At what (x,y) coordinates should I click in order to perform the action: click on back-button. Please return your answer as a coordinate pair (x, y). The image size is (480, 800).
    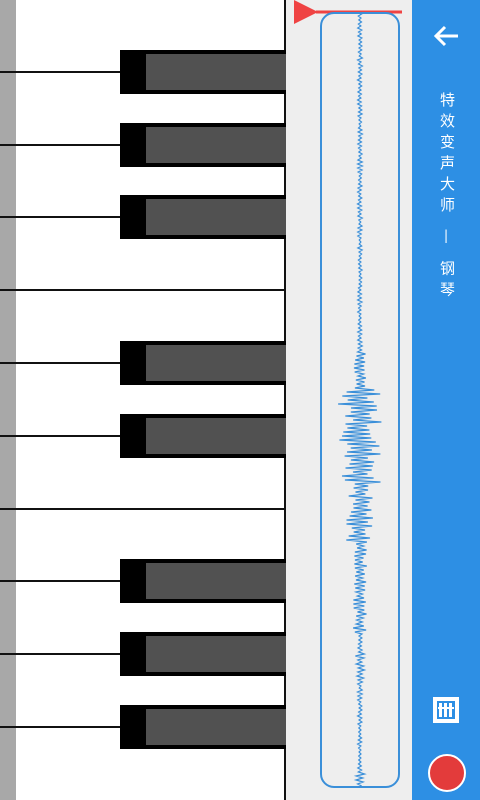
    Looking at the image, I should click on (446, 36).